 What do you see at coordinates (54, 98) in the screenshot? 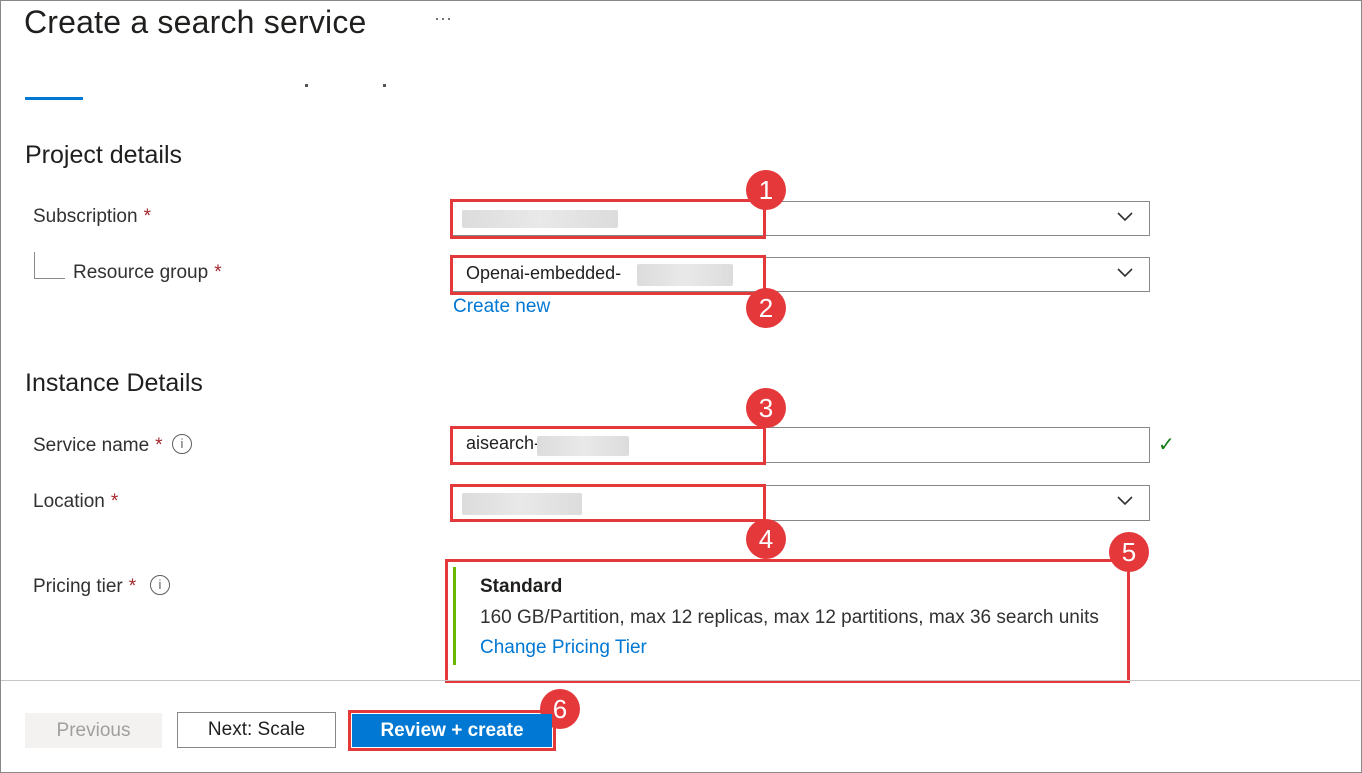
I see `active-tab-indicator` at bounding box center [54, 98].